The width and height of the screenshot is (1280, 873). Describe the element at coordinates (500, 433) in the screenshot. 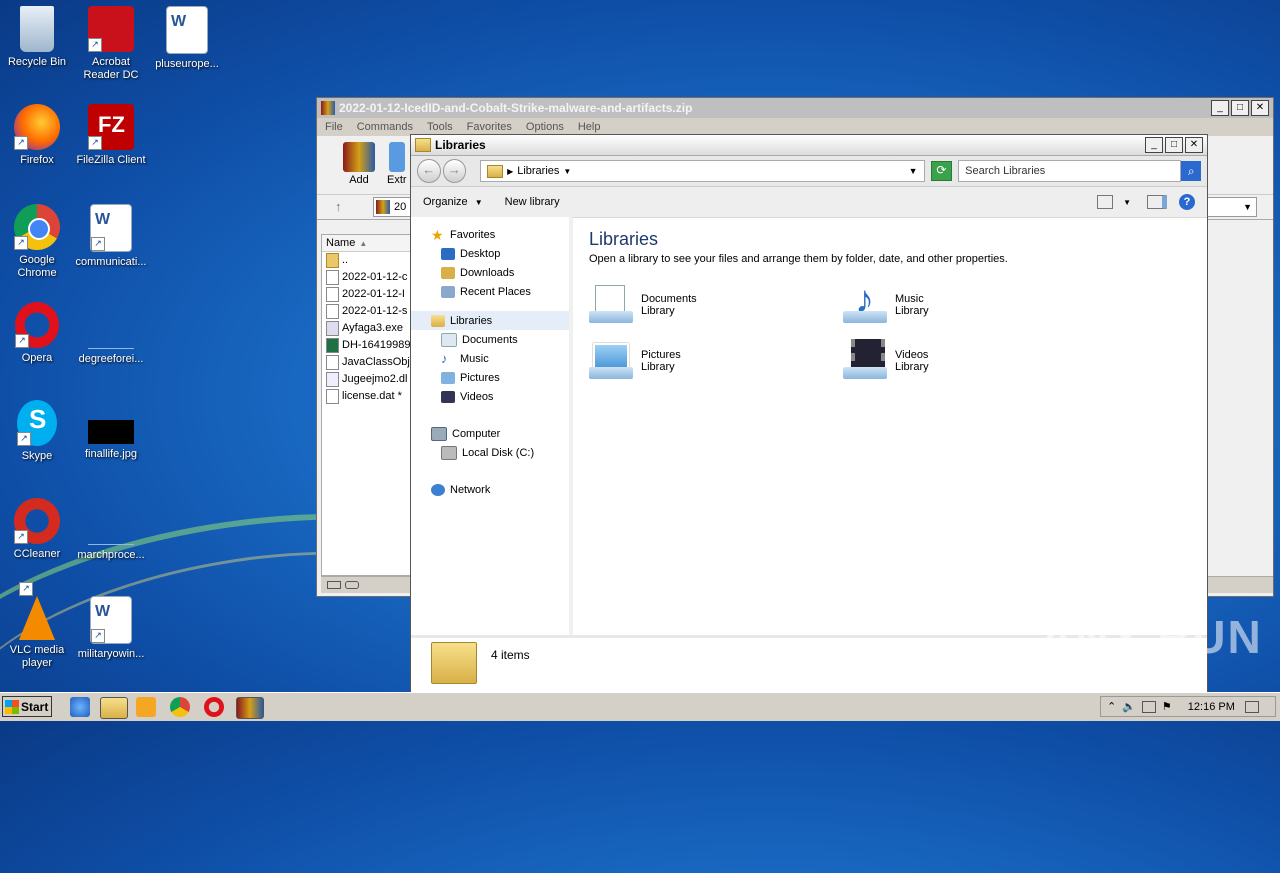

I see `nav-computer: Computer` at that location.